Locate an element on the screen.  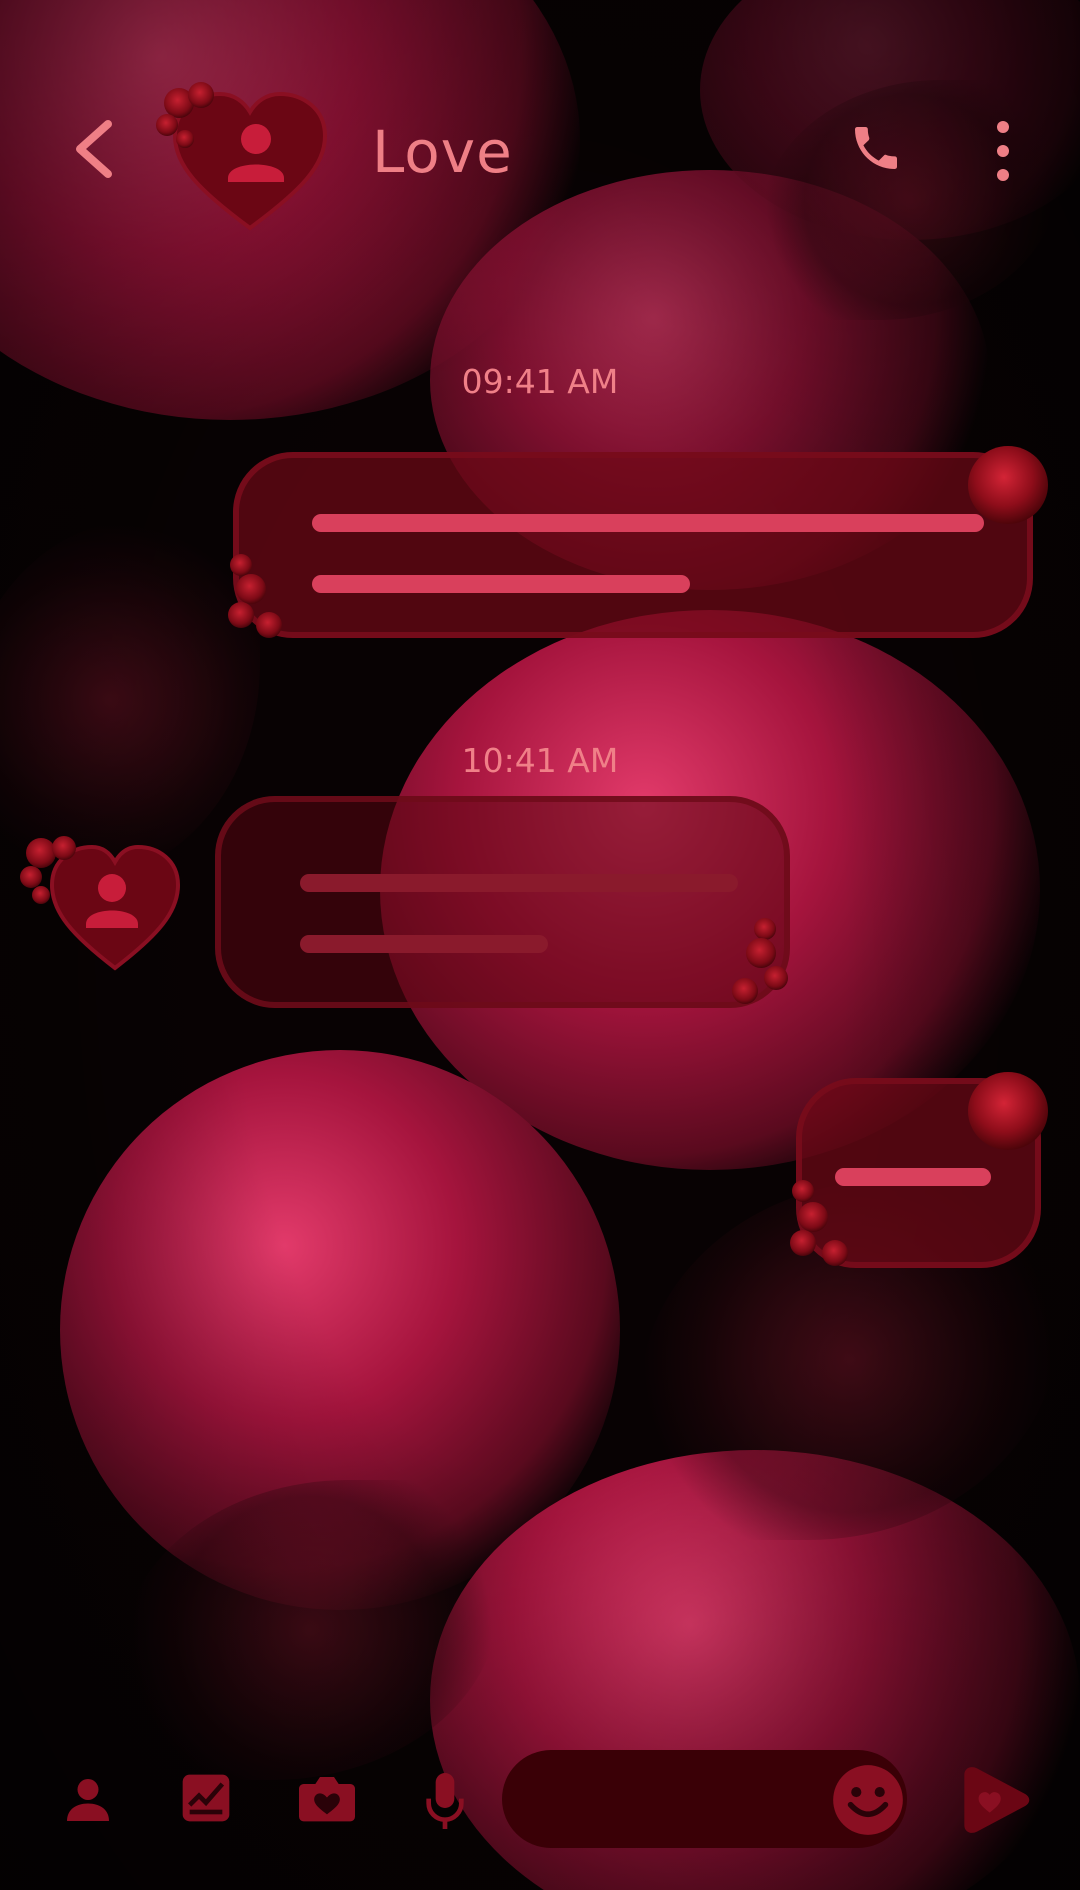
chevron-left-icon is located at coordinates (94, 149).